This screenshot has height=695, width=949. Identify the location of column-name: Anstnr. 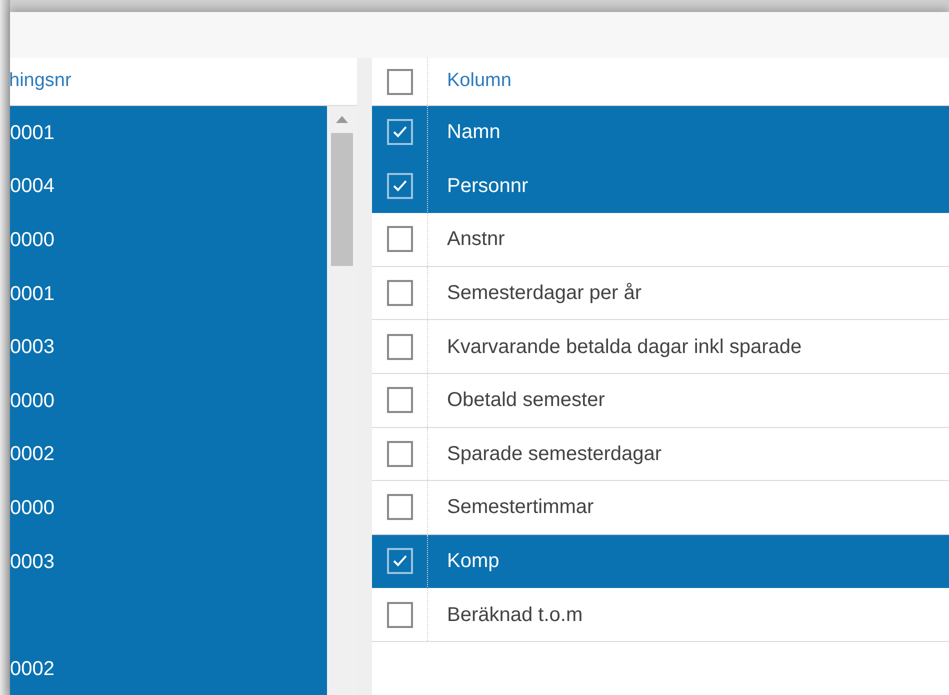
(476, 239).